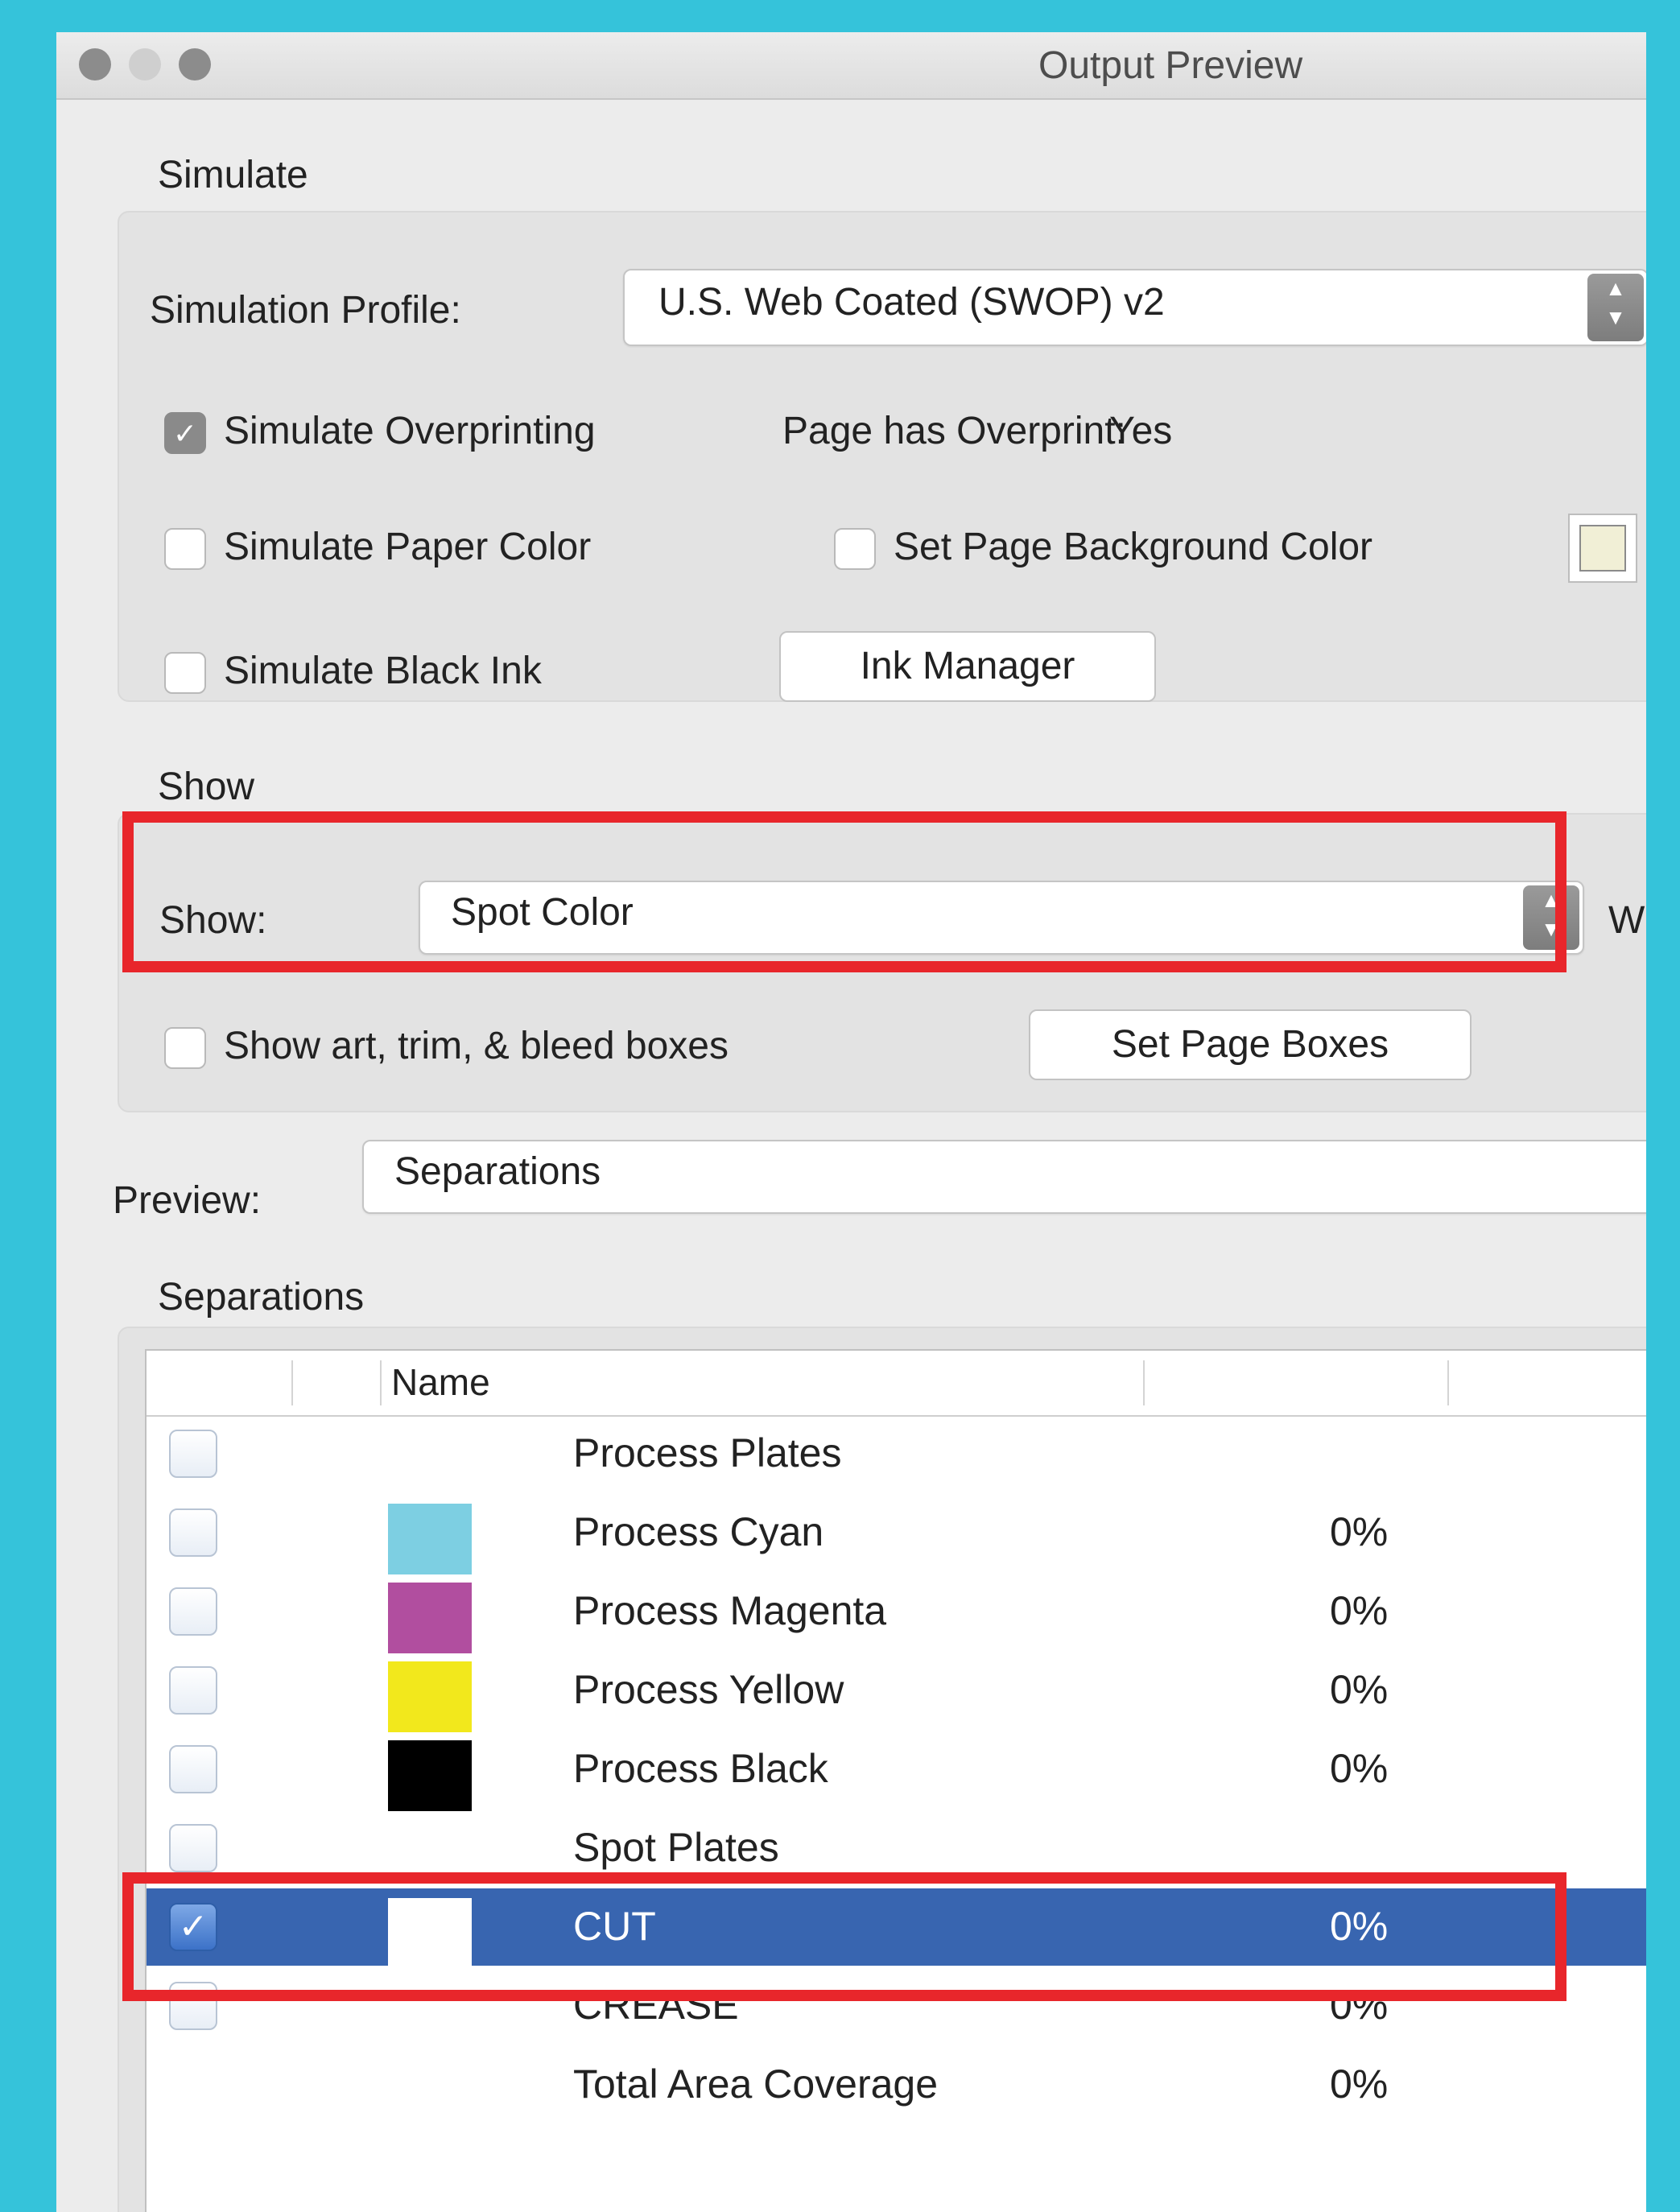 The image size is (1680, 2212). What do you see at coordinates (967, 666) in the screenshot?
I see `ink-manager-button: Ink Manager` at bounding box center [967, 666].